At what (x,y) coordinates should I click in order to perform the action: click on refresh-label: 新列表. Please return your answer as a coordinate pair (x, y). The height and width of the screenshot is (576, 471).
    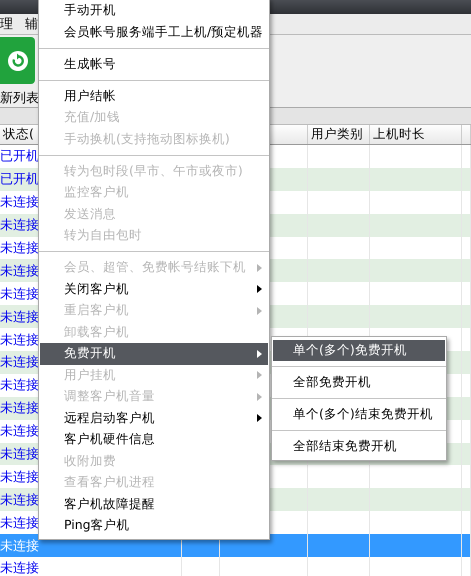
    Looking at the image, I should click on (19, 98).